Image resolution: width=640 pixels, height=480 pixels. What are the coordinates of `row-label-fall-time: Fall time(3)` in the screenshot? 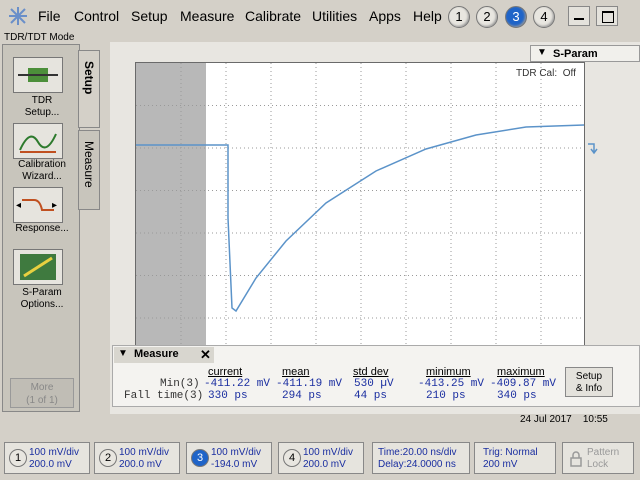 It's located at (163, 396).